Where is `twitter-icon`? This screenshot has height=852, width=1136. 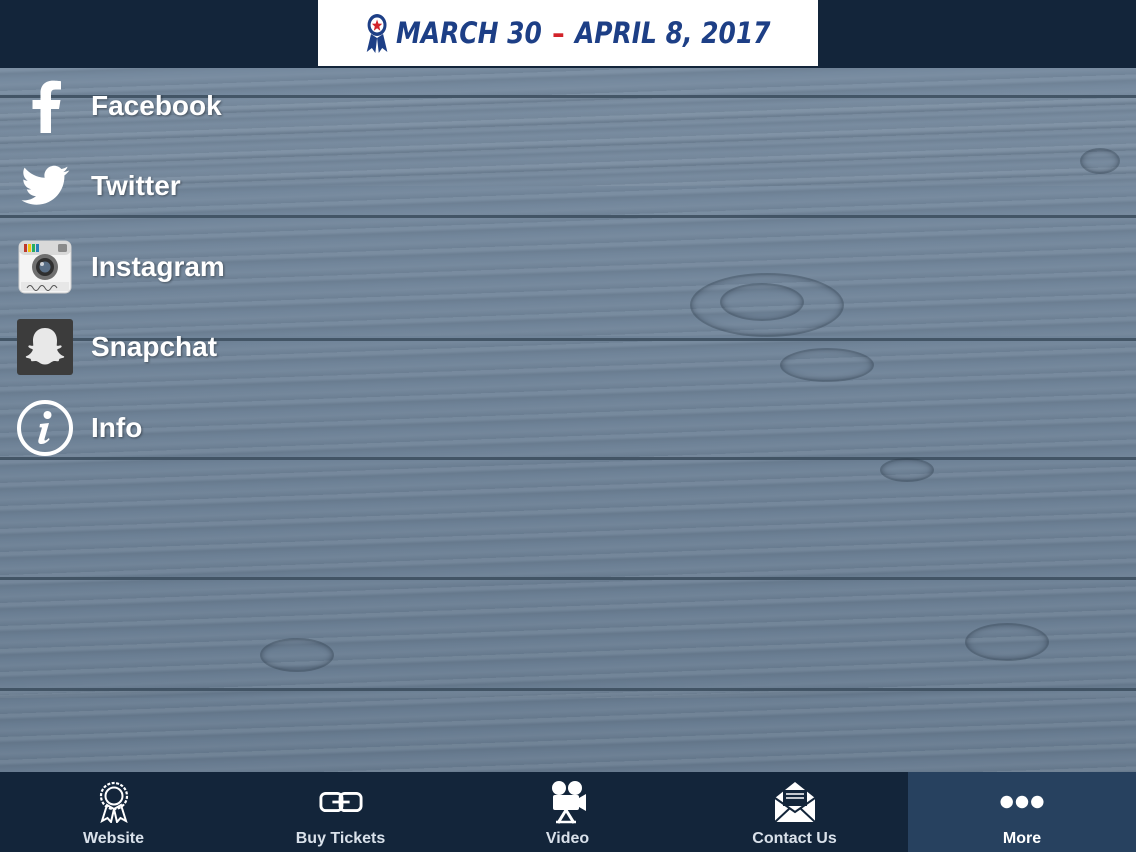
twitter-icon is located at coordinates (45, 186).